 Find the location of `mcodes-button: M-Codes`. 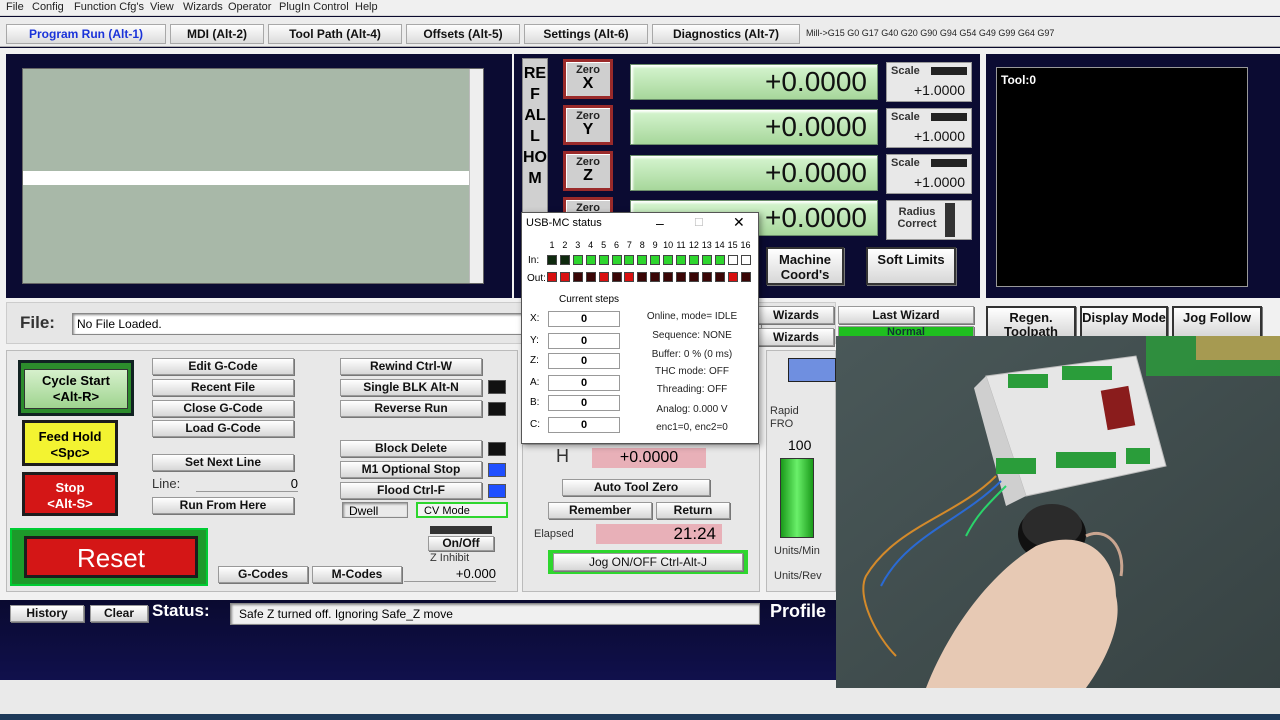

mcodes-button: M-Codes is located at coordinates (357, 574).